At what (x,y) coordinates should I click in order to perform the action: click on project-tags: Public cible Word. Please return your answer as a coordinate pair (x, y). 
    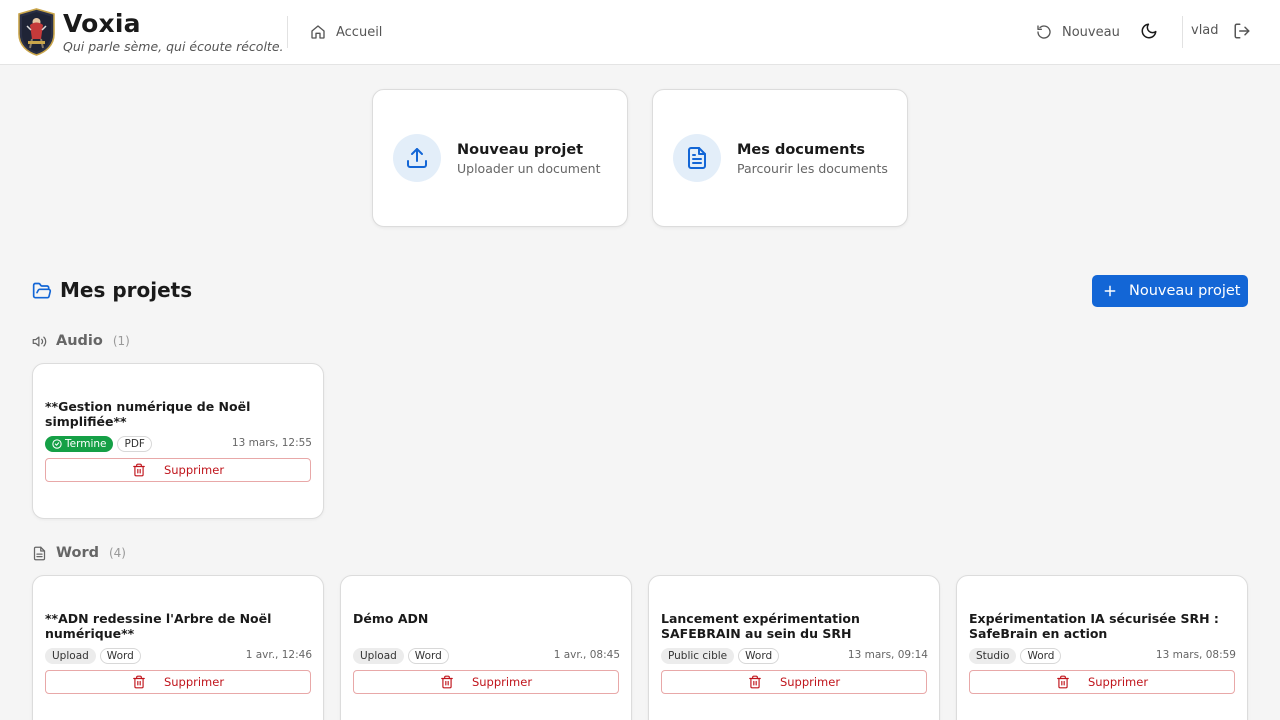
    Looking at the image, I should click on (720, 656).